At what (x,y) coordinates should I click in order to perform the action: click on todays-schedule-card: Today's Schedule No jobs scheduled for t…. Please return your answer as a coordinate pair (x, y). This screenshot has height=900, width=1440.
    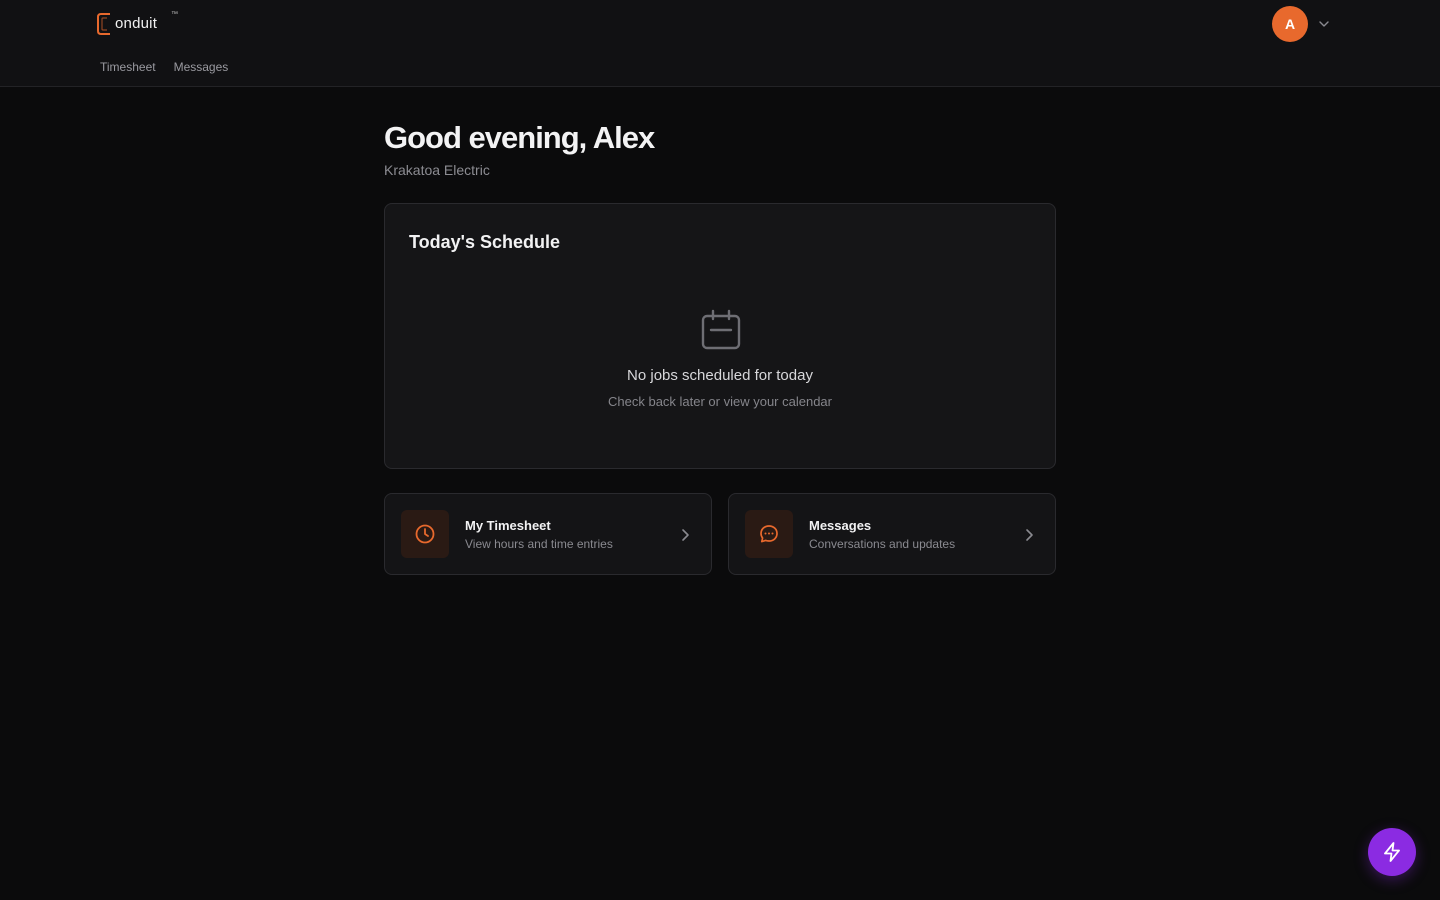
    Looking at the image, I should click on (720, 336).